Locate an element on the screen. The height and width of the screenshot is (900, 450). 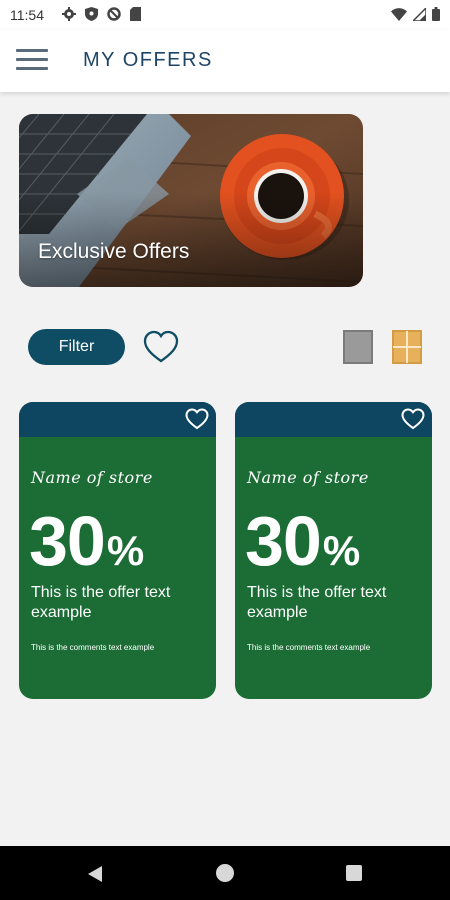
grid-view-icon is located at coordinates (407, 347).